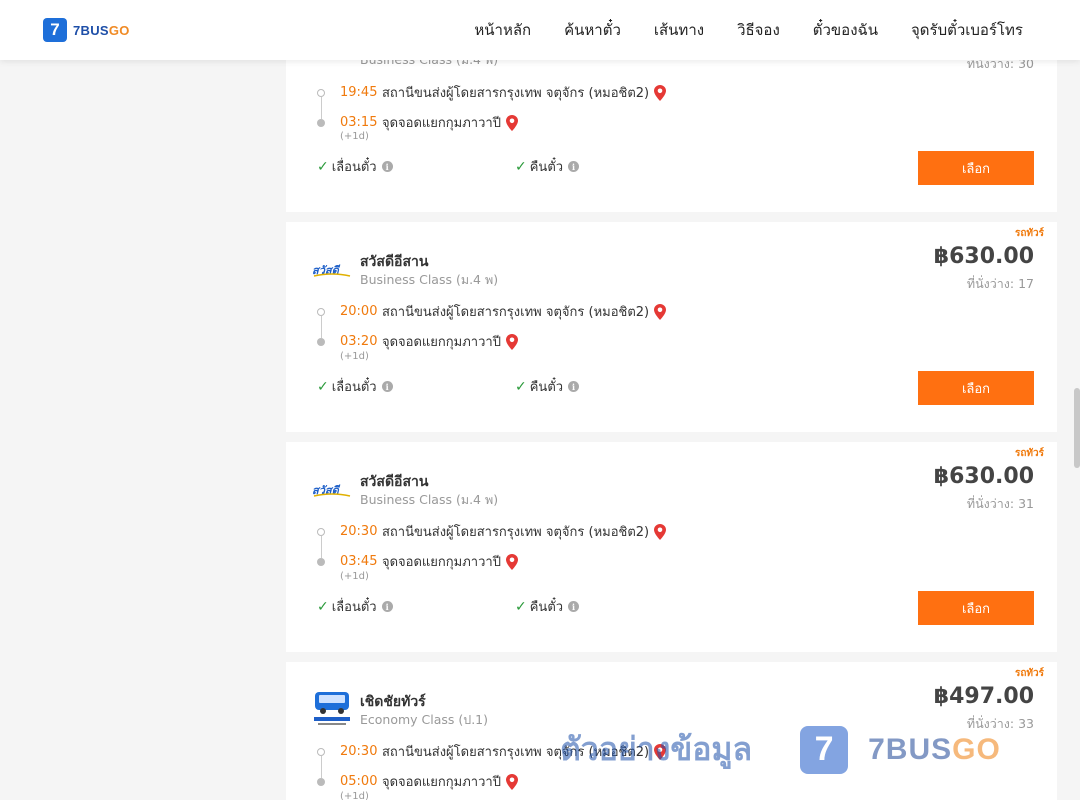 This screenshot has width=1080, height=800. Describe the element at coordinates (359, 781) in the screenshot. I see `arrival-time: 05:00` at that location.